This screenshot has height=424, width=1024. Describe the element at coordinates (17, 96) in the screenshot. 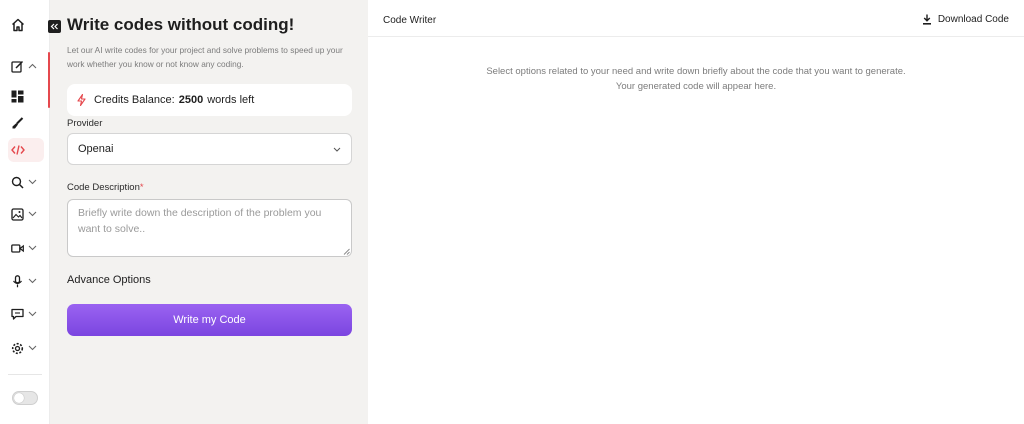

I see `dashboard-icon` at that location.